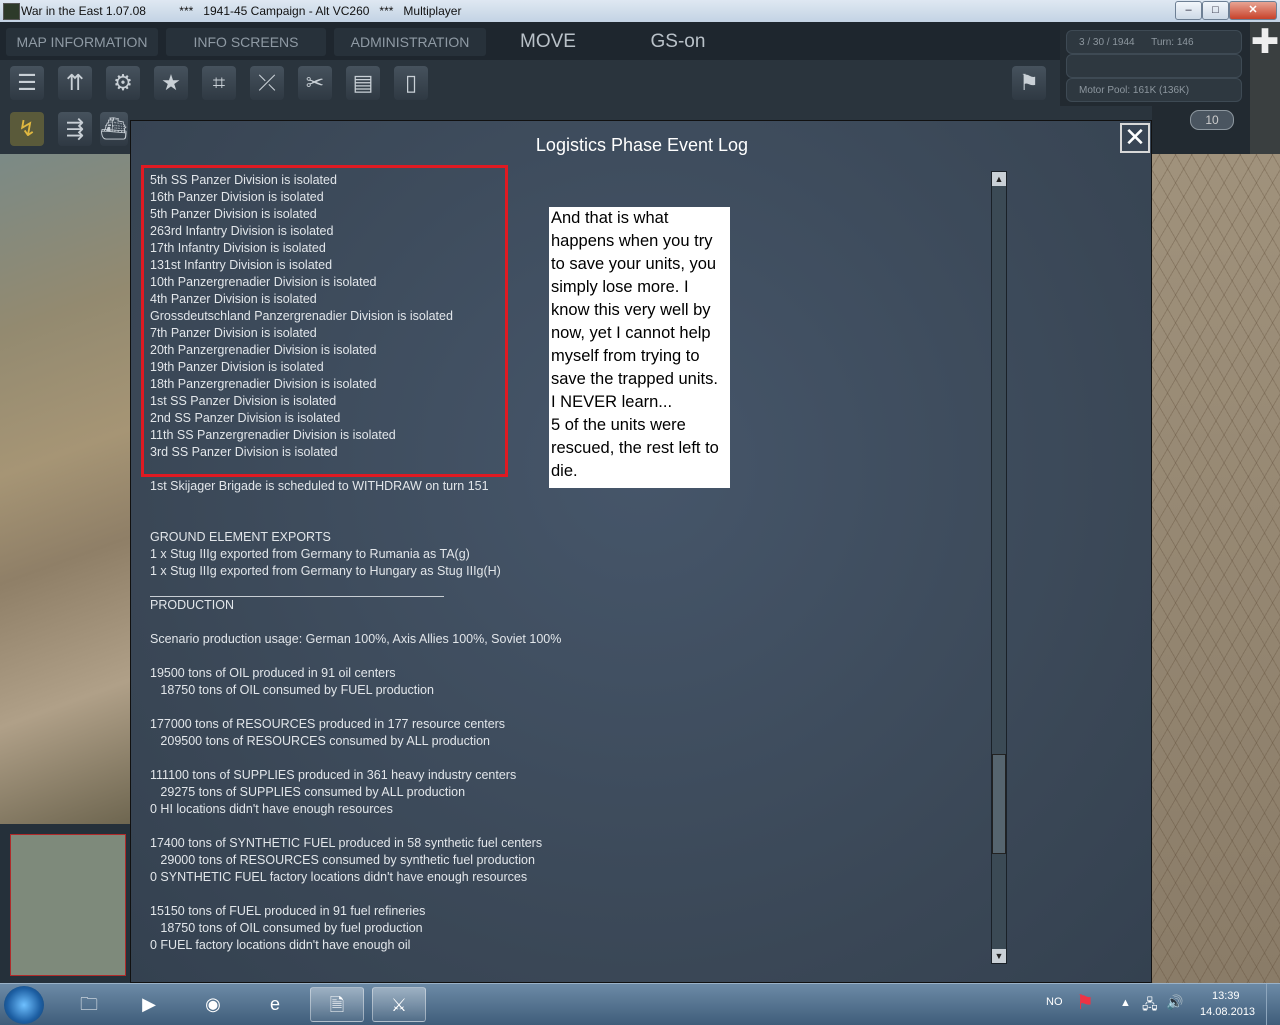  Describe the element at coordinates (610, 218) in the screenshot. I see `note-line: And that is what` at that location.